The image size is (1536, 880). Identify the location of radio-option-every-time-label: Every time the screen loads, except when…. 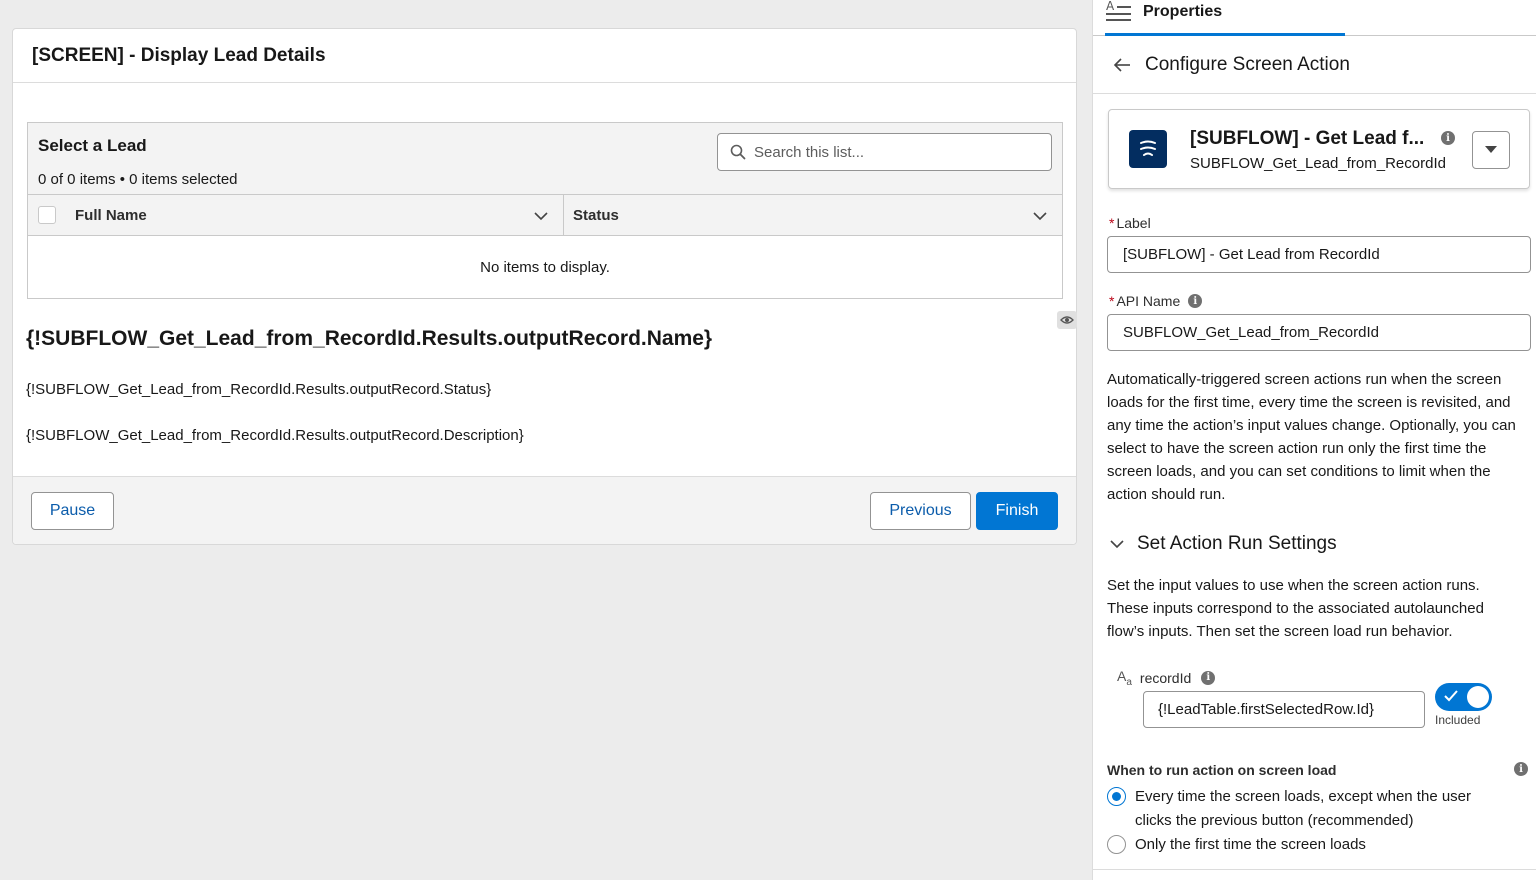
(1303, 808).